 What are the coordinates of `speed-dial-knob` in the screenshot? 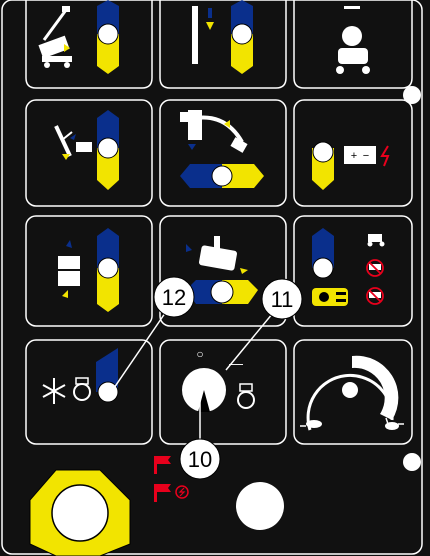 It's located at (350, 390).